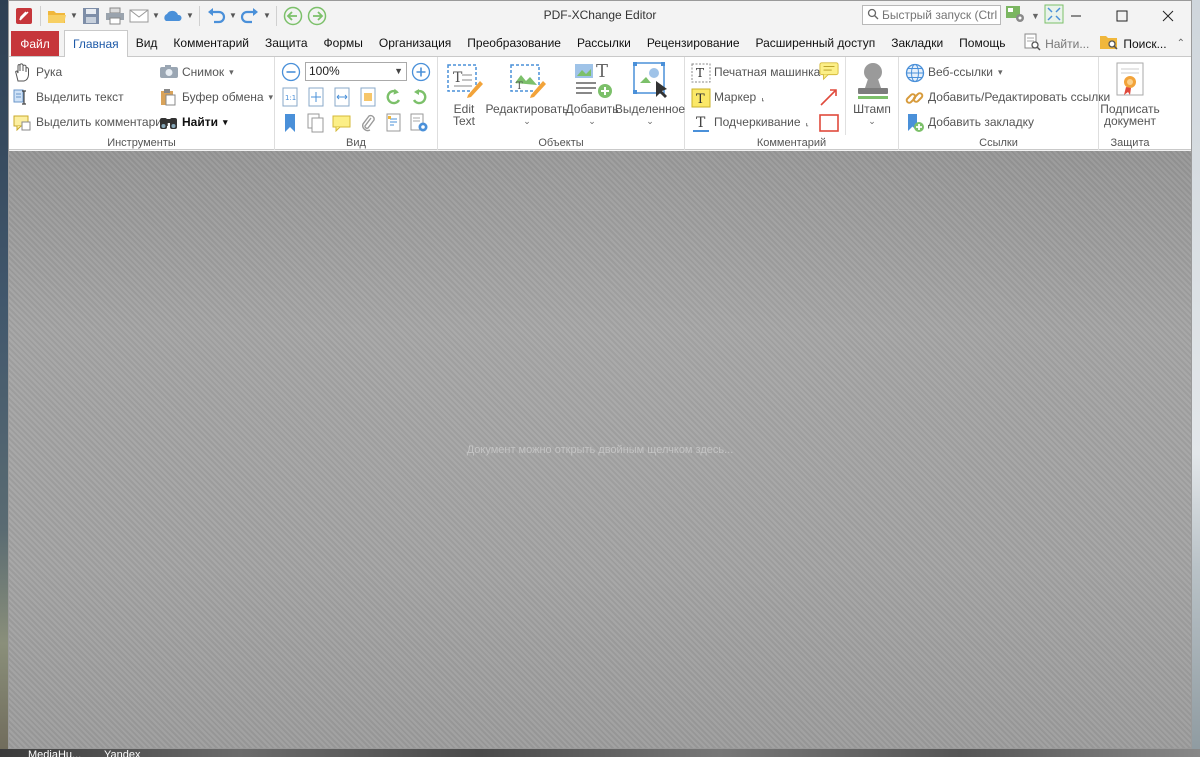  What do you see at coordinates (35, 43) in the screenshot?
I see `tab-file: Файл` at bounding box center [35, 43].